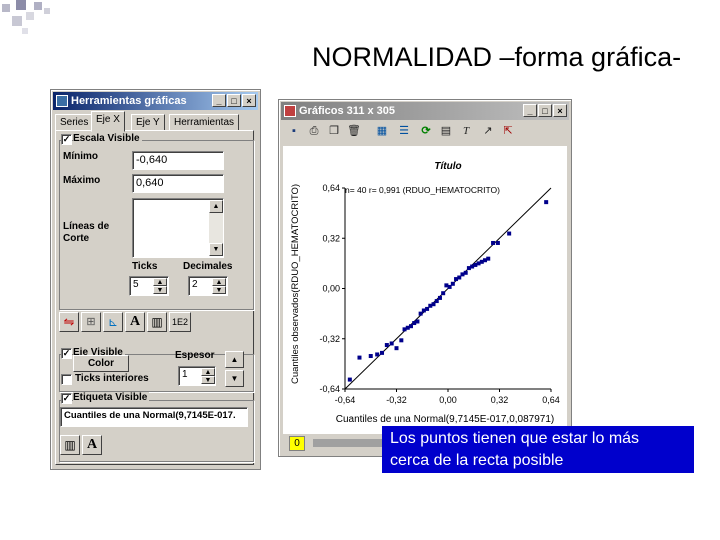 The width and height of the screenshot is (720, 540). I want to click on inner-ticks-label: Ticks interiores, so click(112, 378).